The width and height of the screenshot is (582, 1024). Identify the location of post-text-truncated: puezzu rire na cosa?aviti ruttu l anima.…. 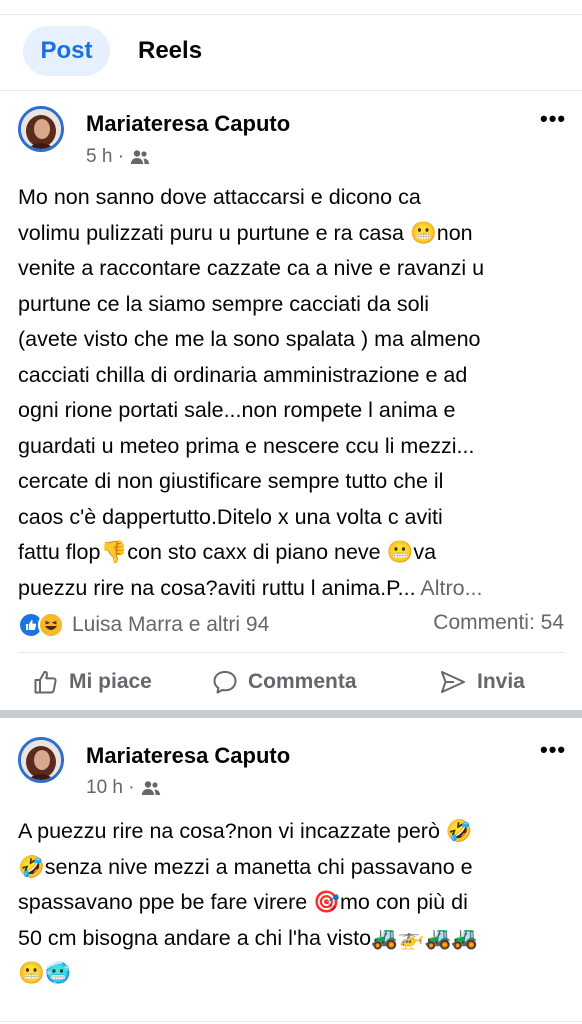
(217, 587).